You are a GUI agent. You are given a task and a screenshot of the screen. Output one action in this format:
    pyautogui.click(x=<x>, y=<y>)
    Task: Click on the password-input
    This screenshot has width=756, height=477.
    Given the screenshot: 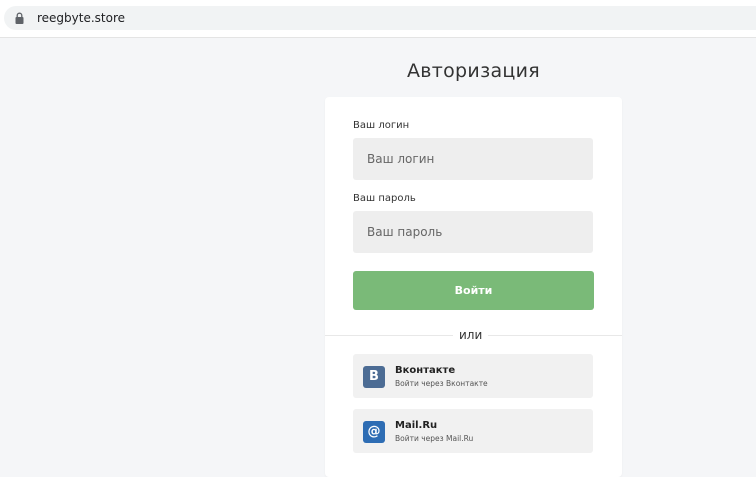 What is the action you would take?
    pyautogui.click(x=473, y=232)
    